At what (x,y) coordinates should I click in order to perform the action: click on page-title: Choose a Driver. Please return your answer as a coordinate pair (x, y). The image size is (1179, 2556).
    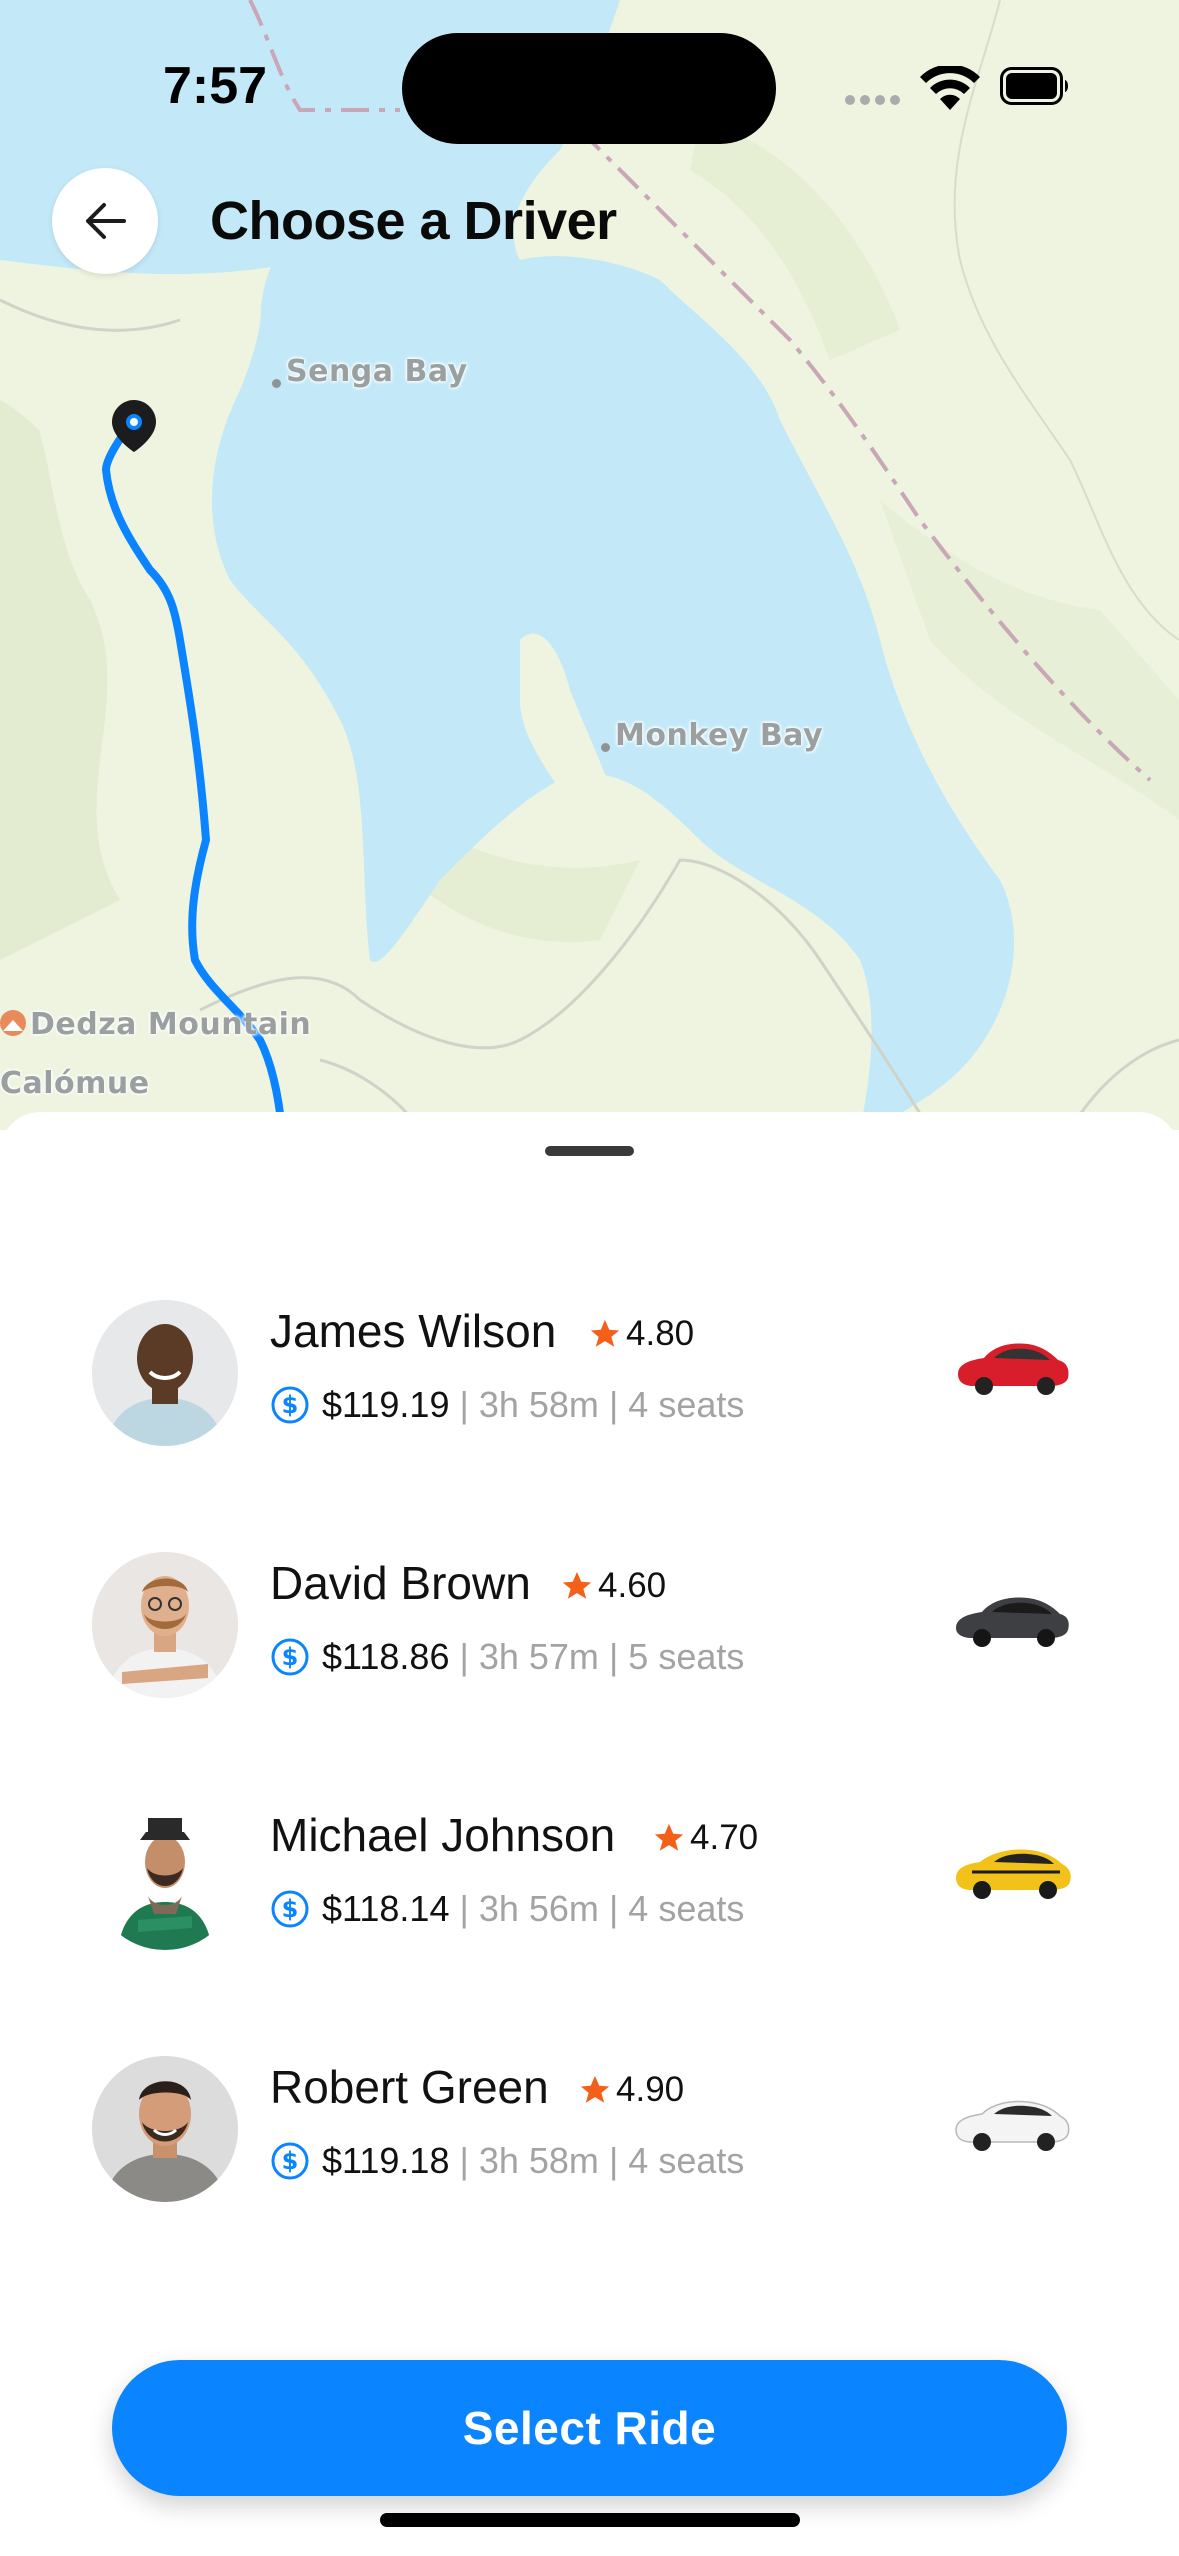
    Looking at the image, I should click on (413, 221).